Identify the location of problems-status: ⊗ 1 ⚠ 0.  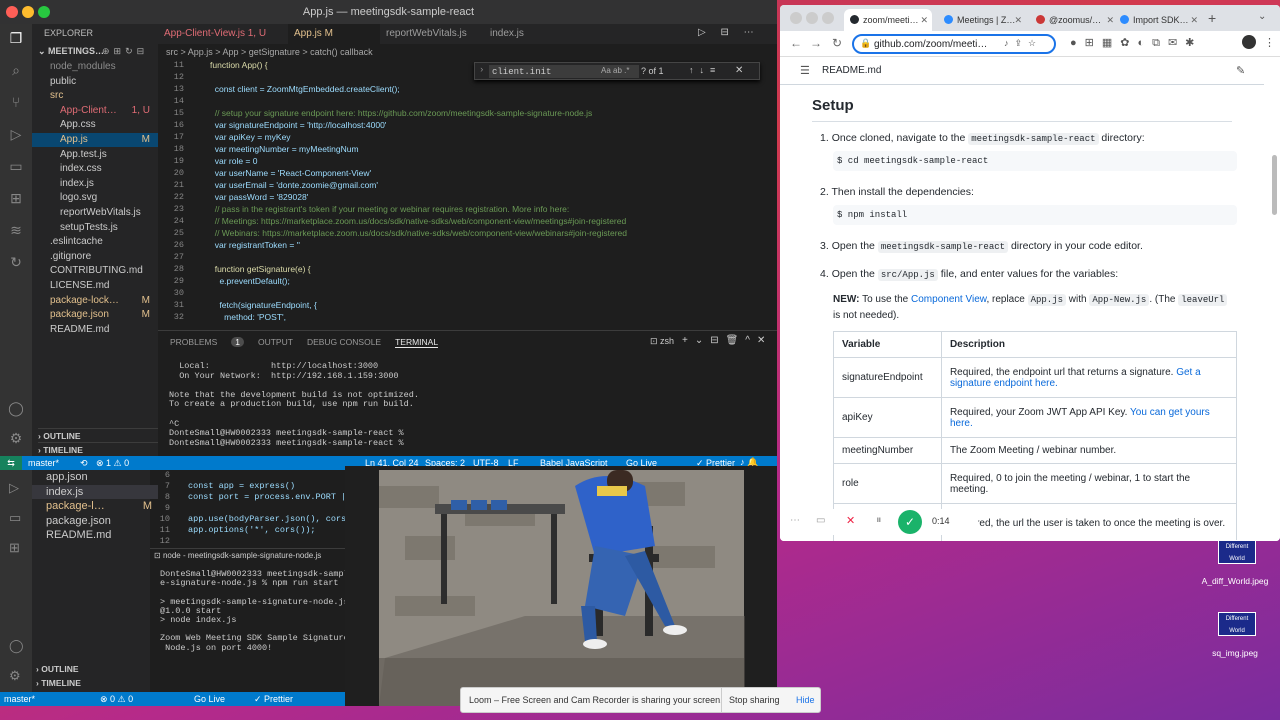
(112, 463).